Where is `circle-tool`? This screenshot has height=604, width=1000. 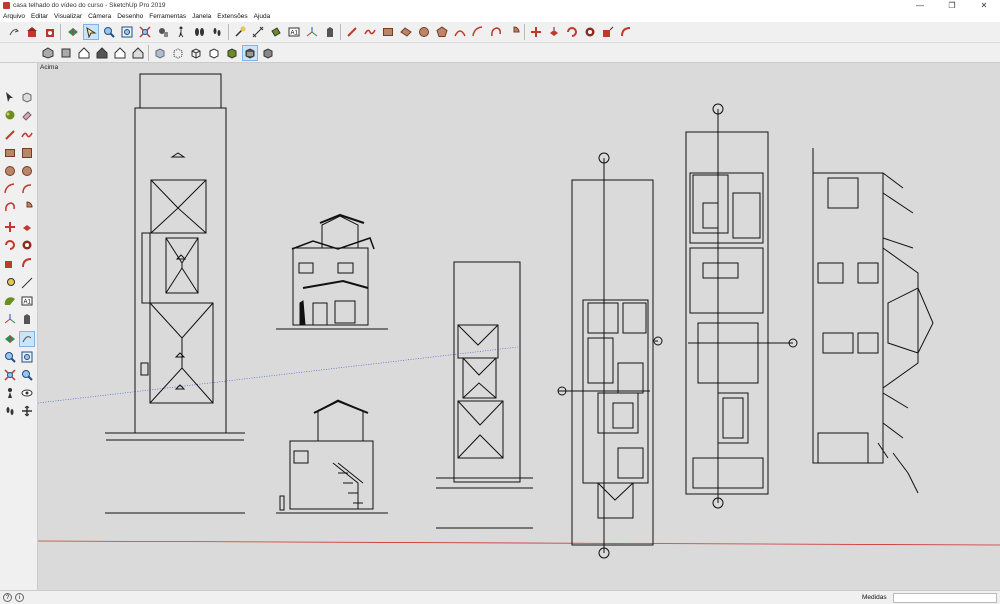
circle-tool is located at coordinates (10, 171).